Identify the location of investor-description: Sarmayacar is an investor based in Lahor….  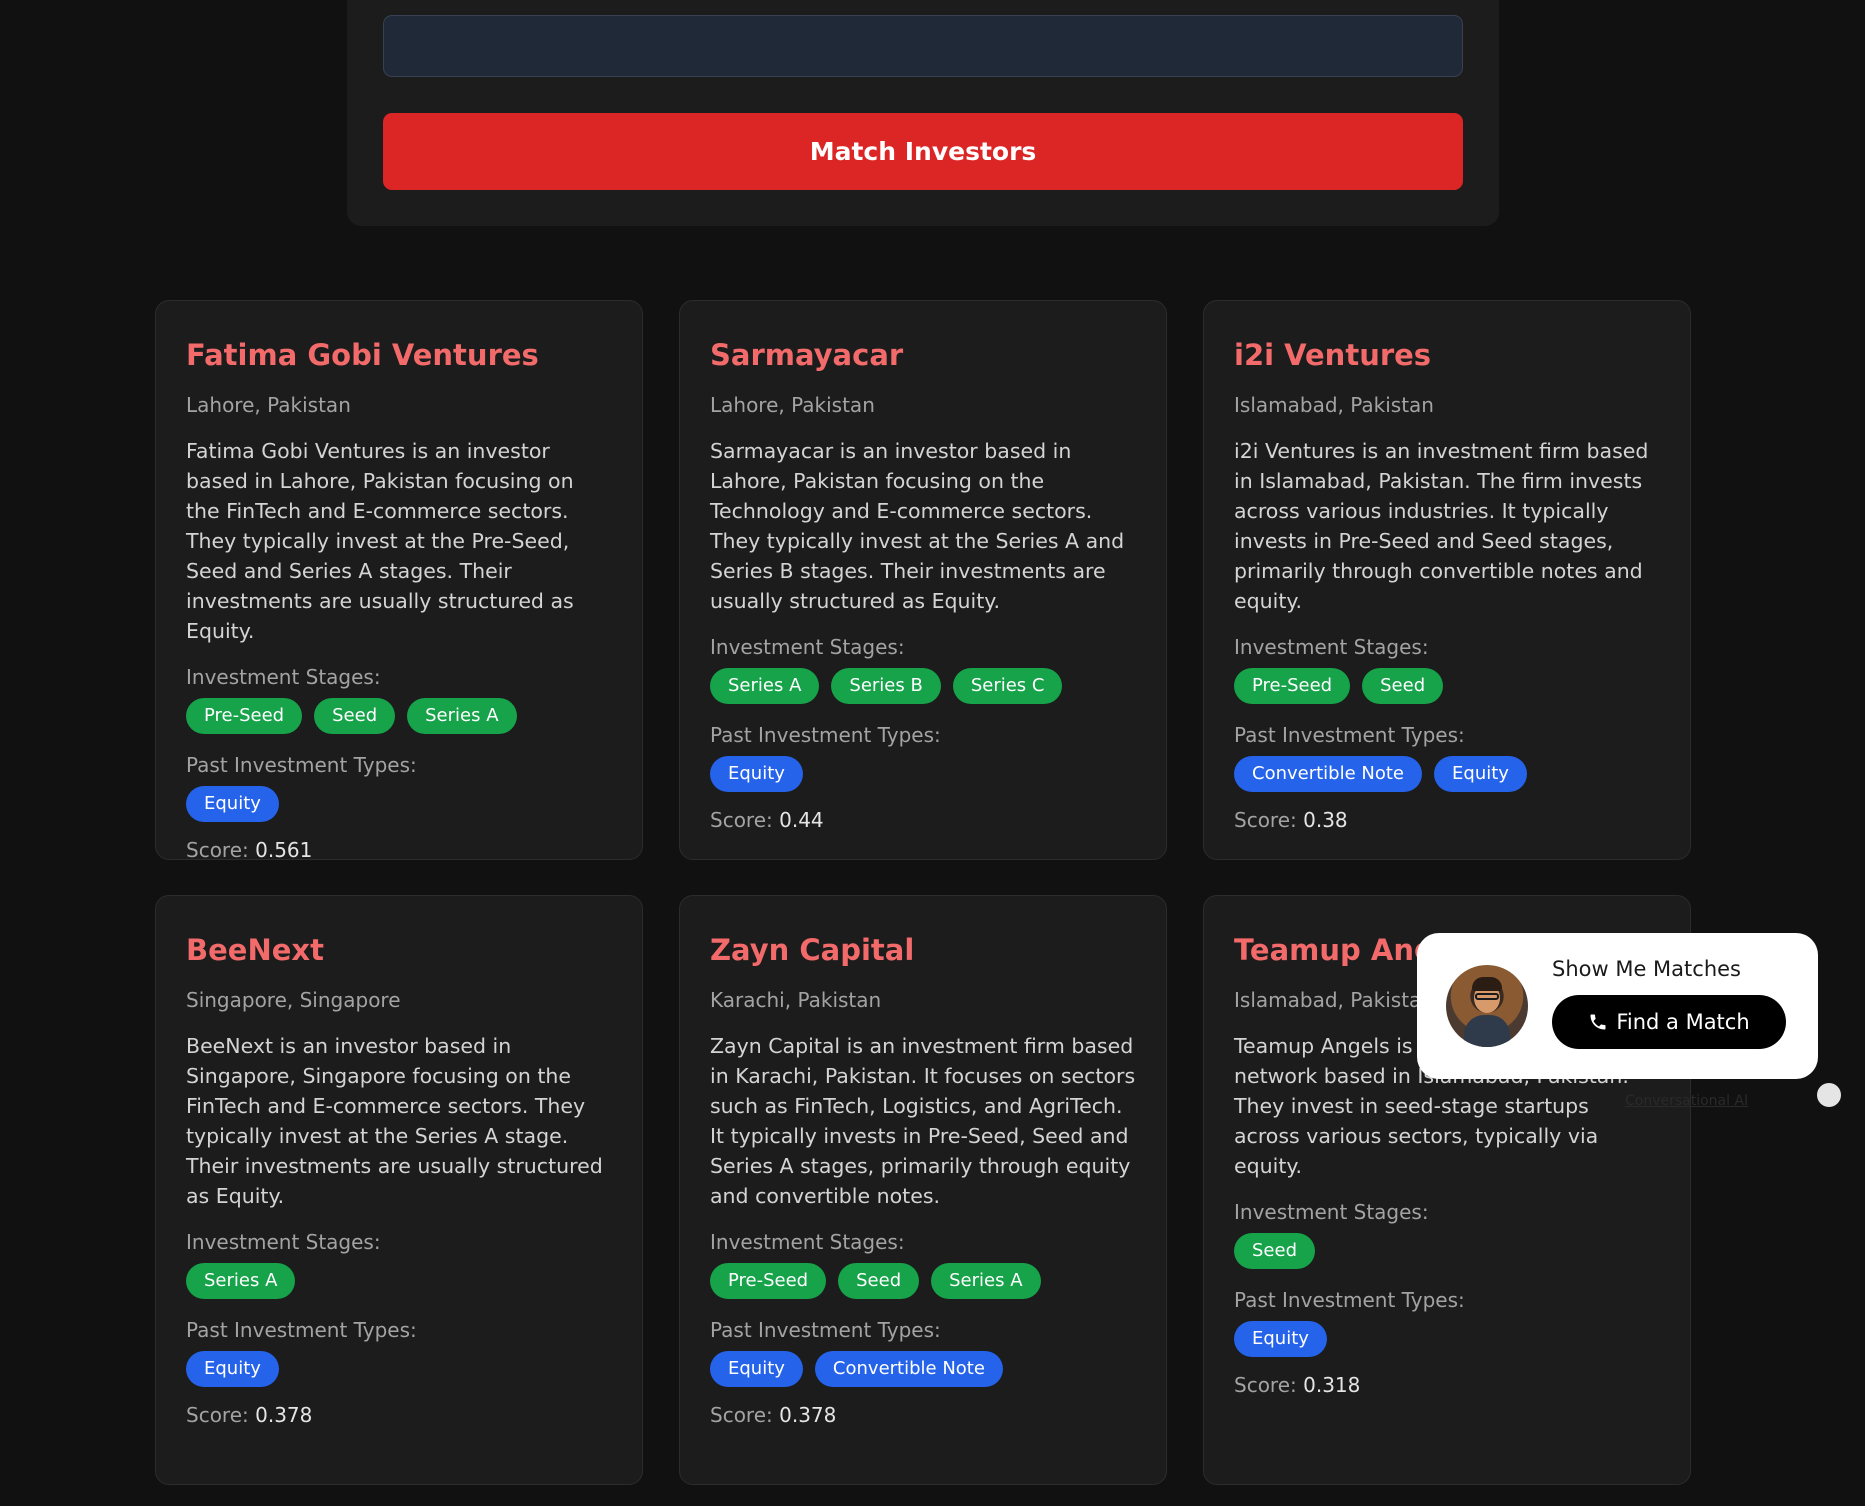
(917, 525).